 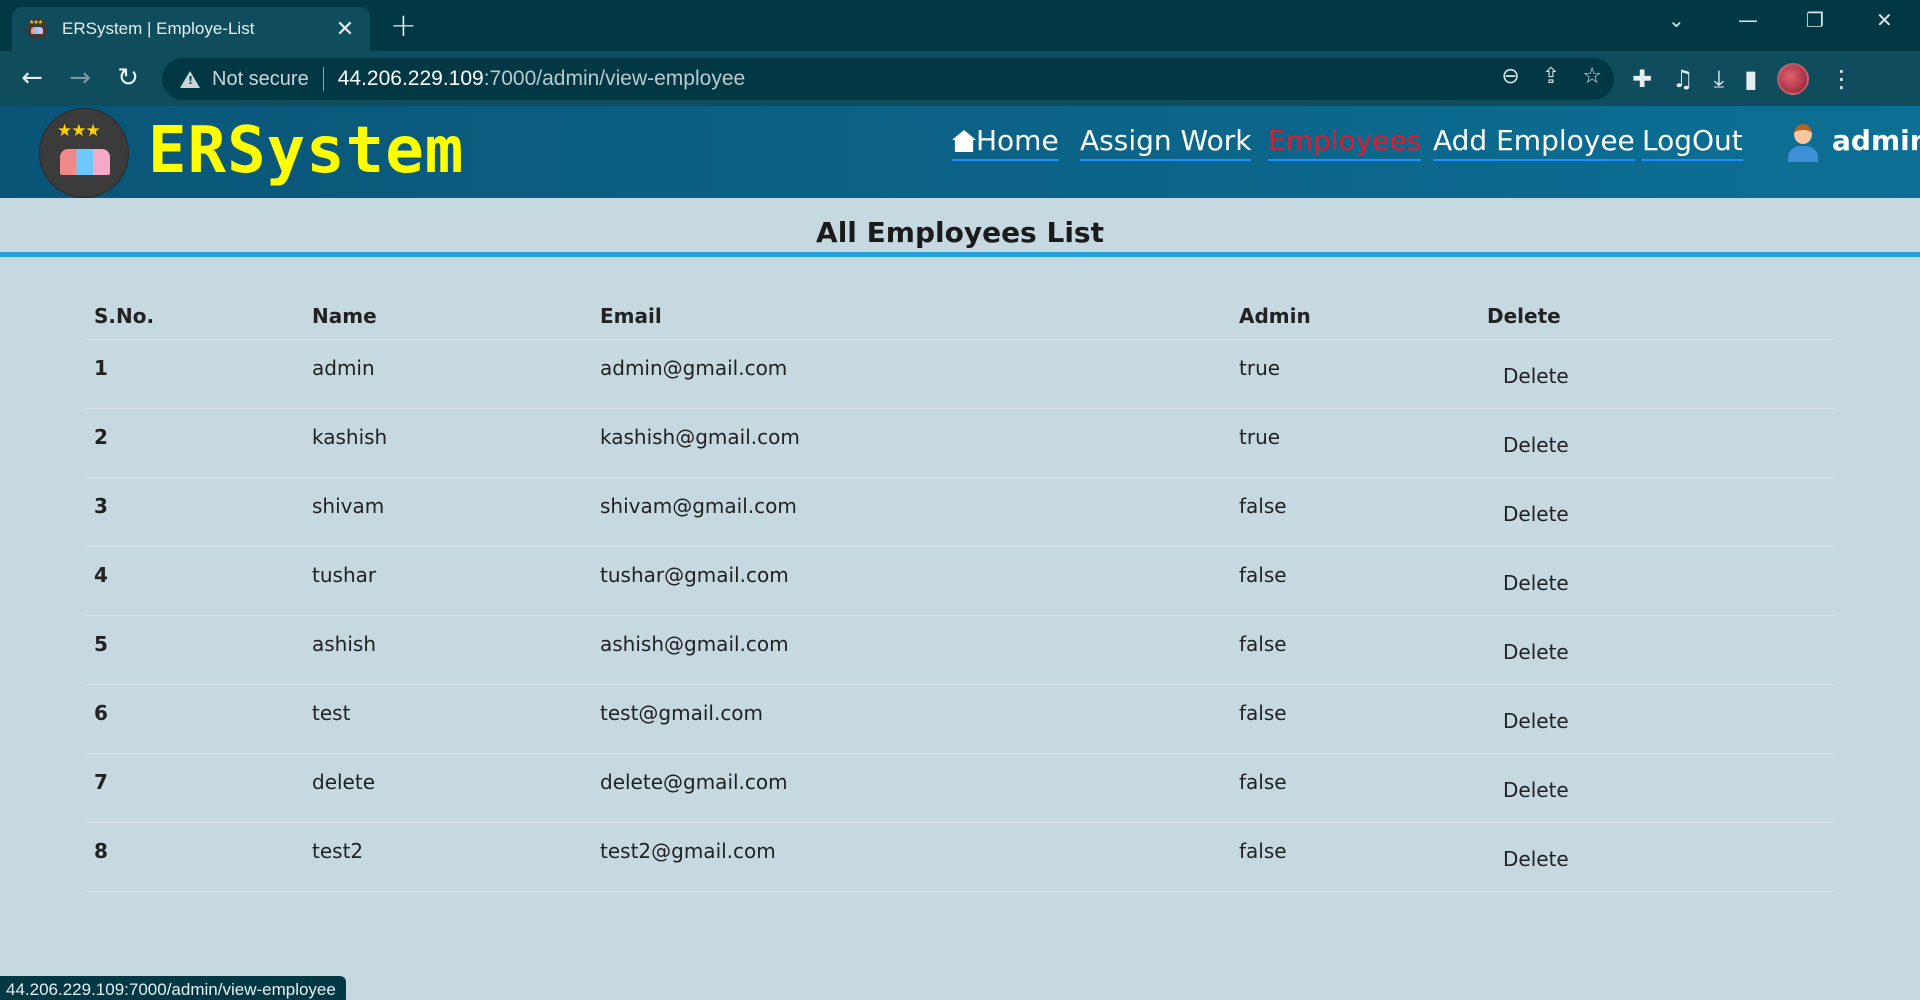 I want to click on cell-email: shivam@gmail.com, so click(x=909, y=512).